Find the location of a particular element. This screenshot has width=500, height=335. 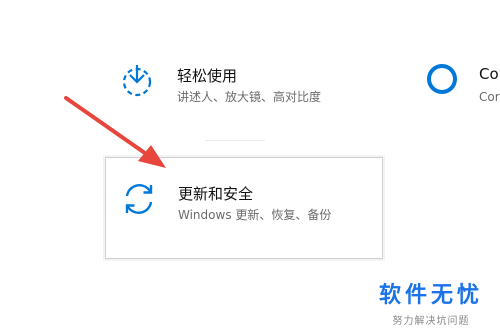

watermark: 软件无忧 努力解决坑问题 is located at coordinates (431, 302).